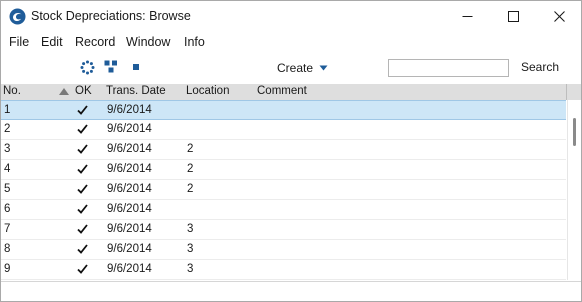  What do you see at coordinates (323, 68) in the screenshot?
I see `chevron-down-icon` at bounding box center [323, 68].